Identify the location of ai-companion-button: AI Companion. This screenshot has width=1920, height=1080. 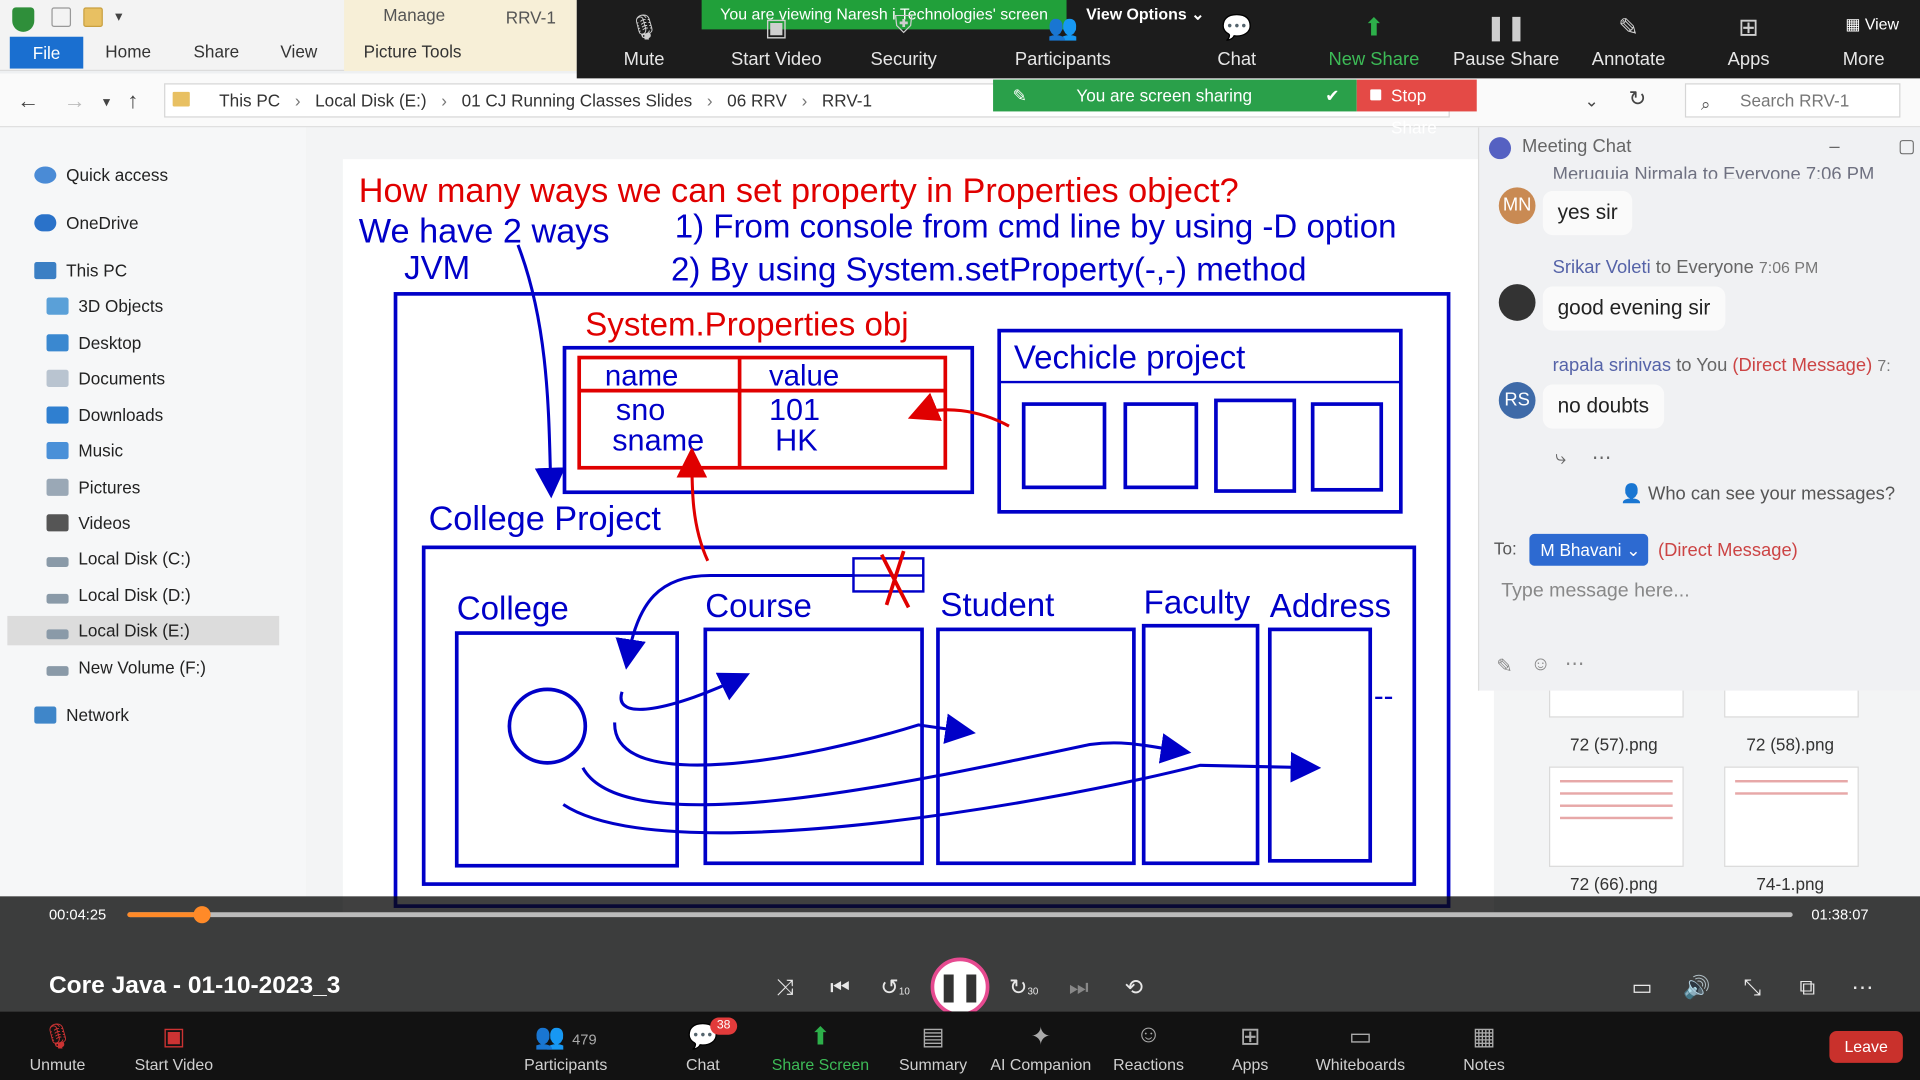
(1041, 1065).